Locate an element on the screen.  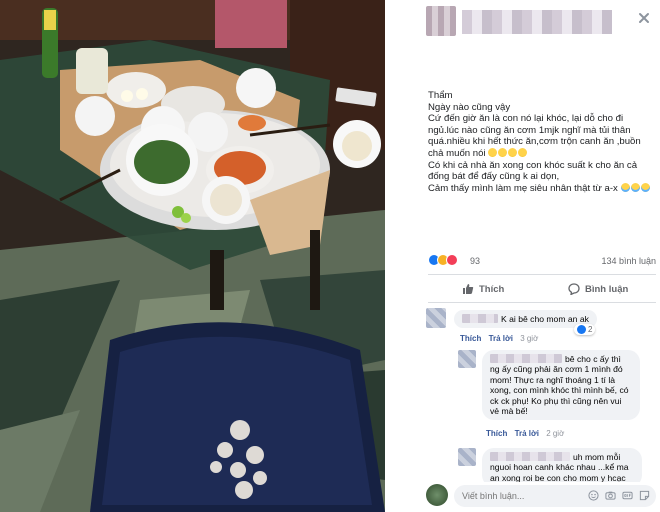
composer-tools is located at coordinates (619, 495).